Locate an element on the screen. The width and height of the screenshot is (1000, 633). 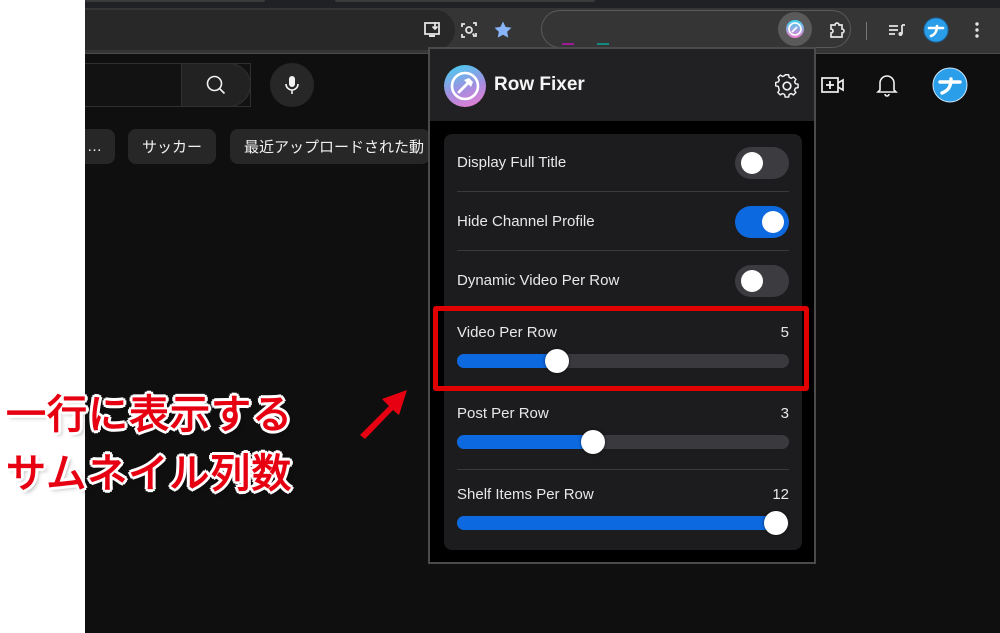
setting-label: Dynamic Video Per Row is located at coordinates (538, 280).